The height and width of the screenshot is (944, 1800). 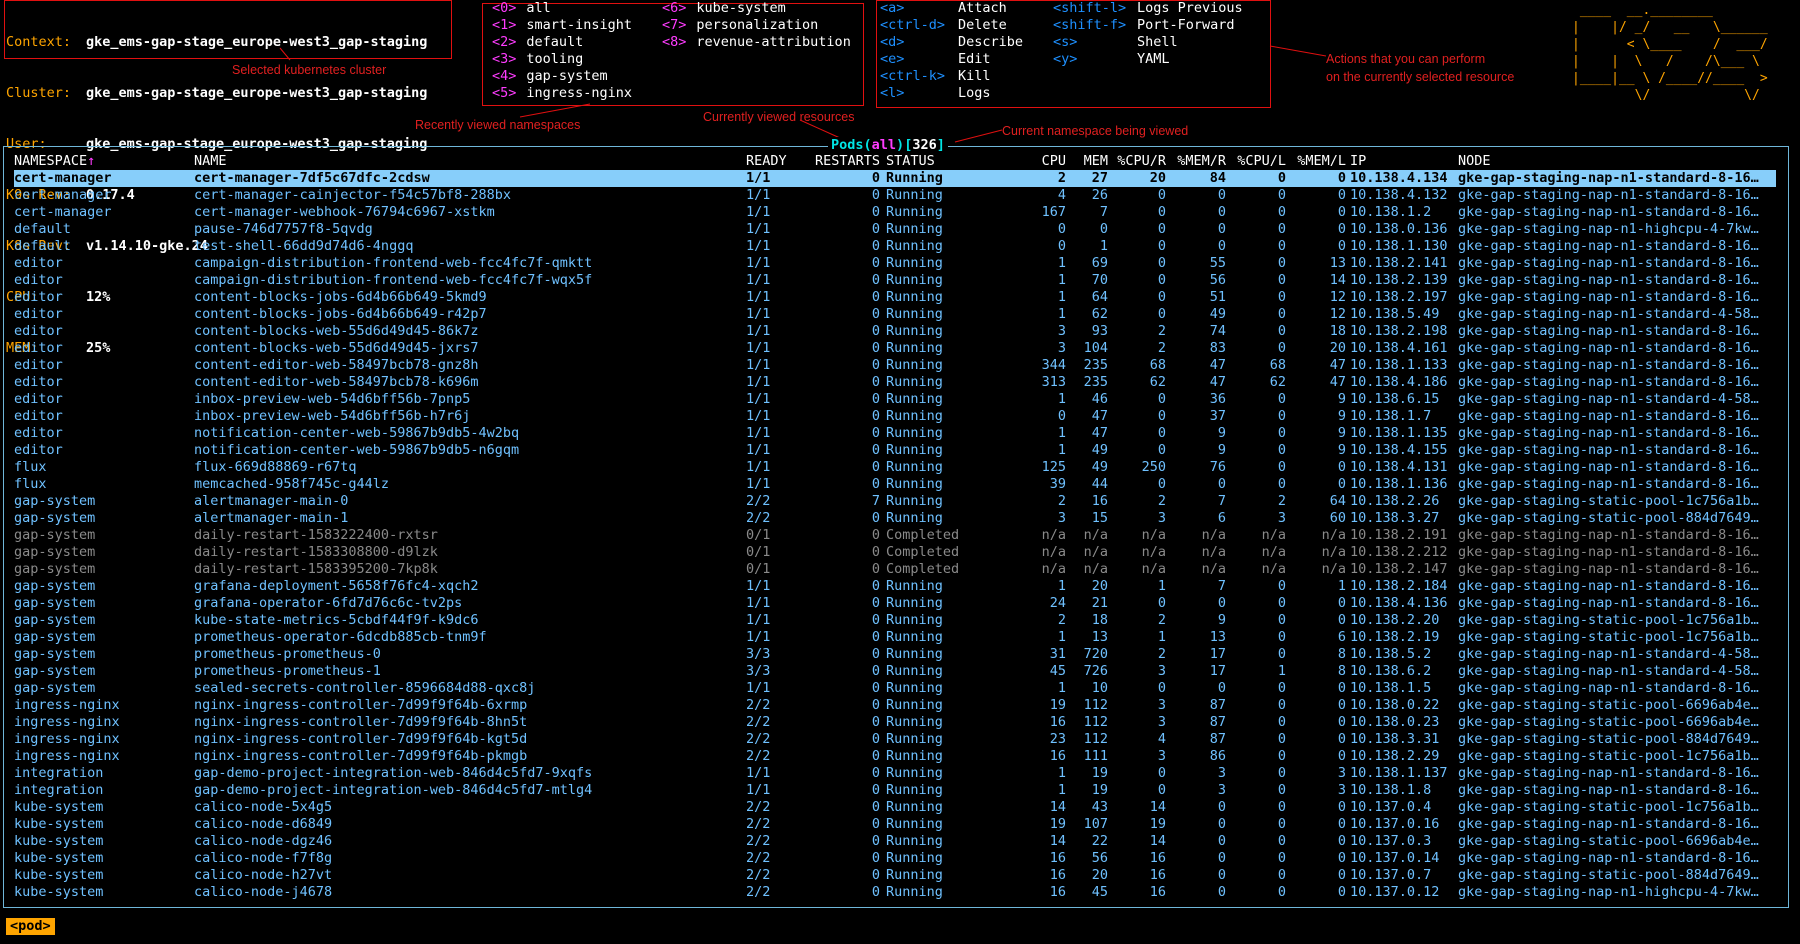 I want to click on frame-title-close-paren: ), so click(x=900, y=145).